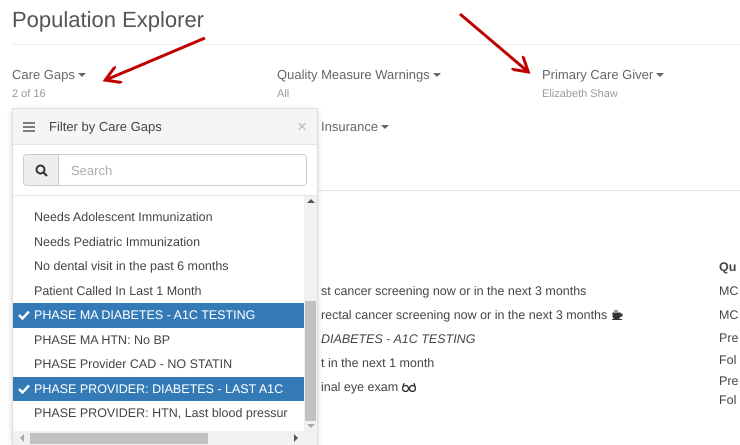 The height and width of the screenshot is (445, 740). Describe the element at coordinates (580, 94) in the screenshot. I see `filter-value: Elizabeth Shaw` at that location.